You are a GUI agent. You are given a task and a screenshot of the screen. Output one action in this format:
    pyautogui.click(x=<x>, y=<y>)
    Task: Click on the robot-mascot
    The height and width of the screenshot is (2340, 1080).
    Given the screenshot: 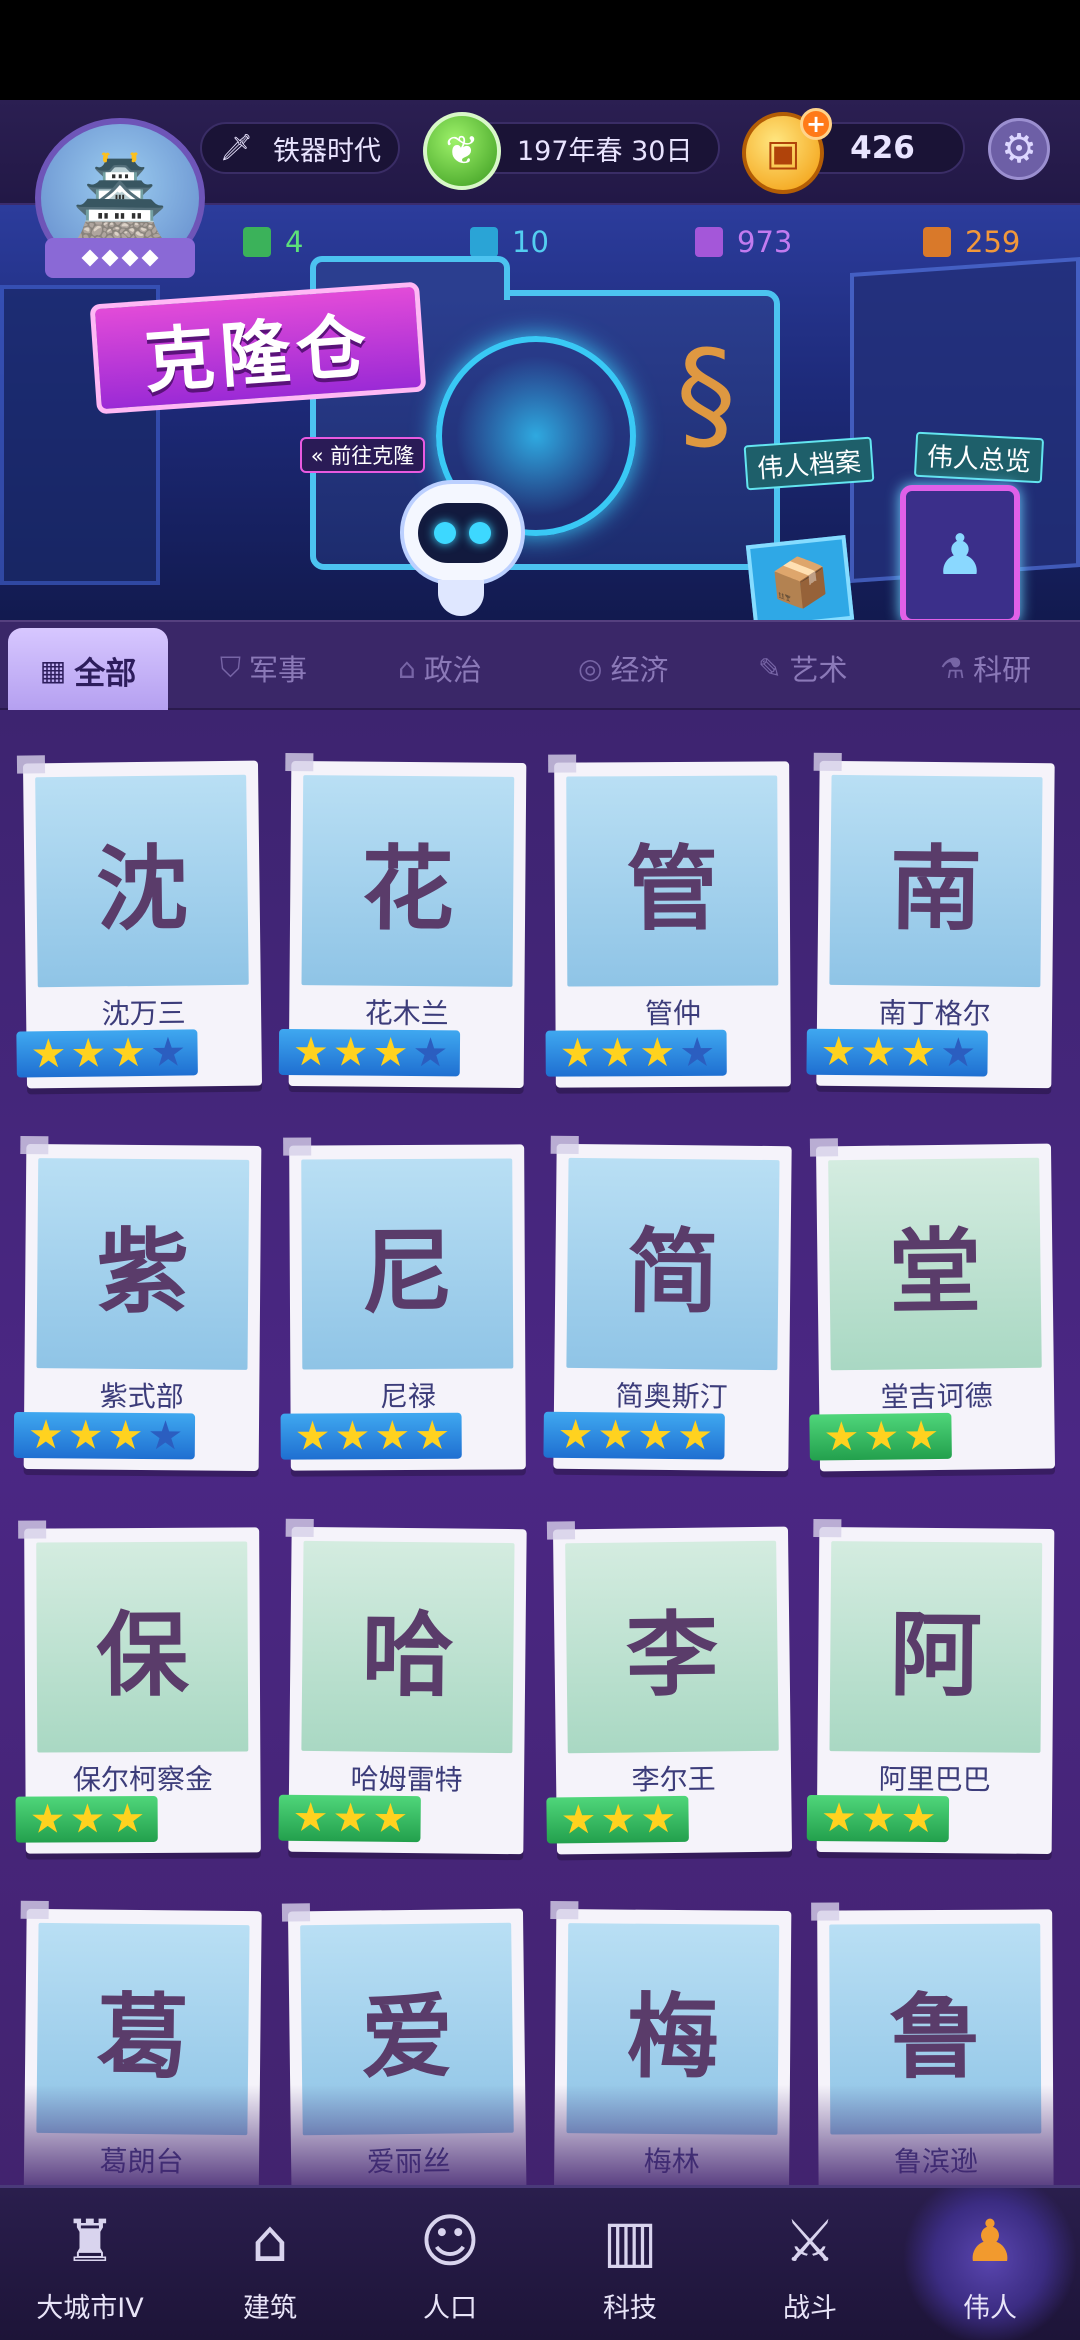 What is the action you would take?
    pyautogui.click(x=462, y=532)
    